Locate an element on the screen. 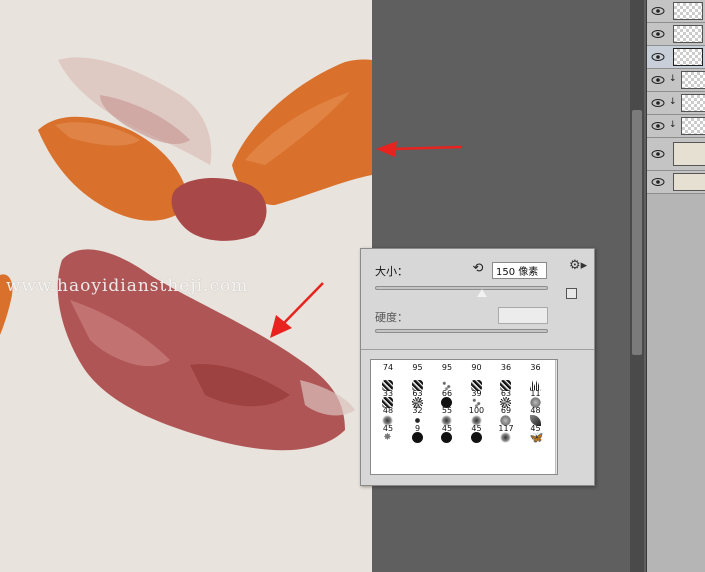  brush-preset: 100 is located at coordinates (477, 405).